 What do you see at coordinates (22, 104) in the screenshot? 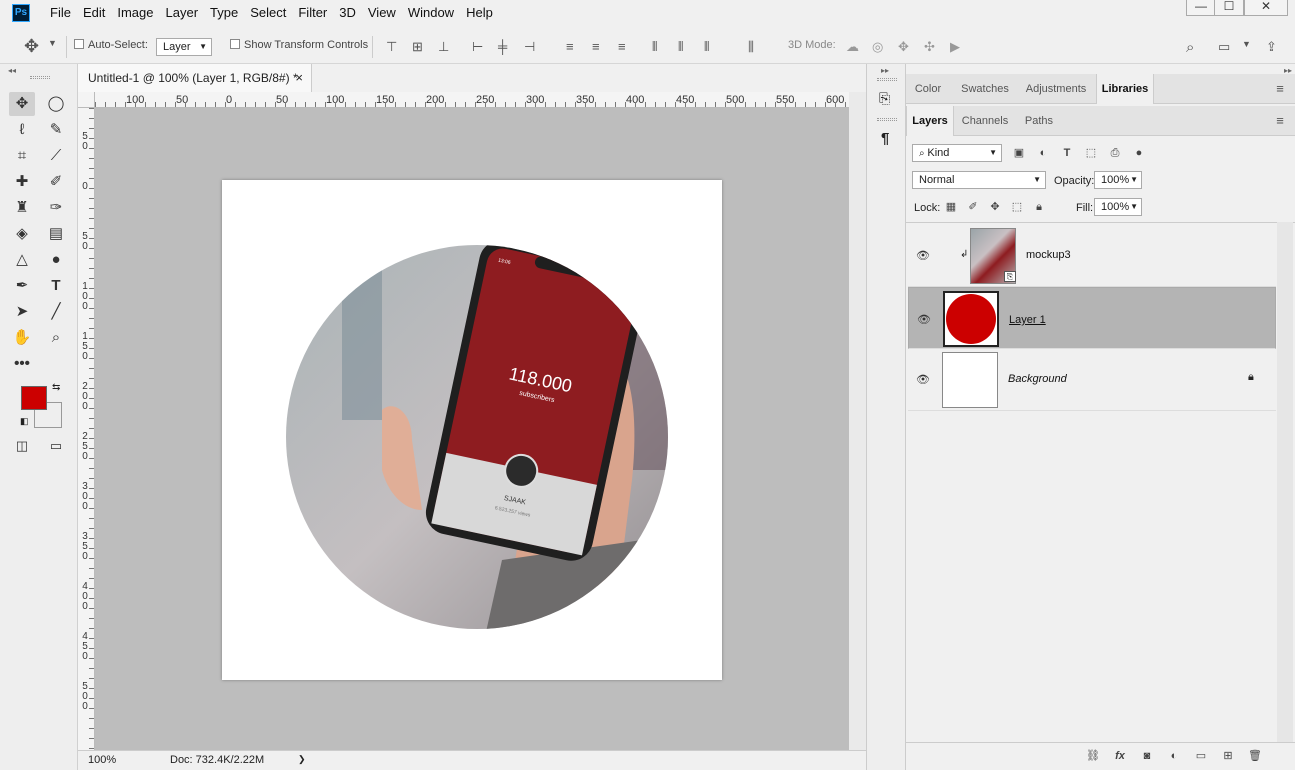
I see `move-tool-icon: ✥` at bounding box center [22, 104].